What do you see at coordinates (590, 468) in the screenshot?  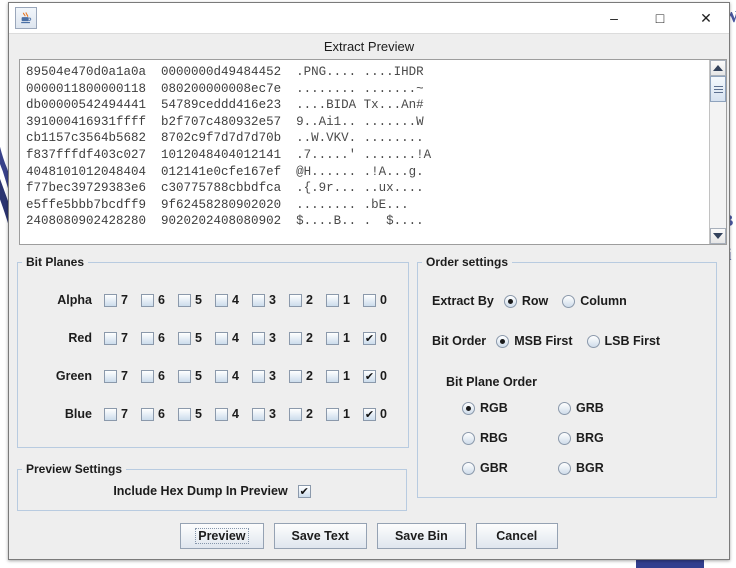 I see `radio-label: BGR` at bounding box center [590, 468].